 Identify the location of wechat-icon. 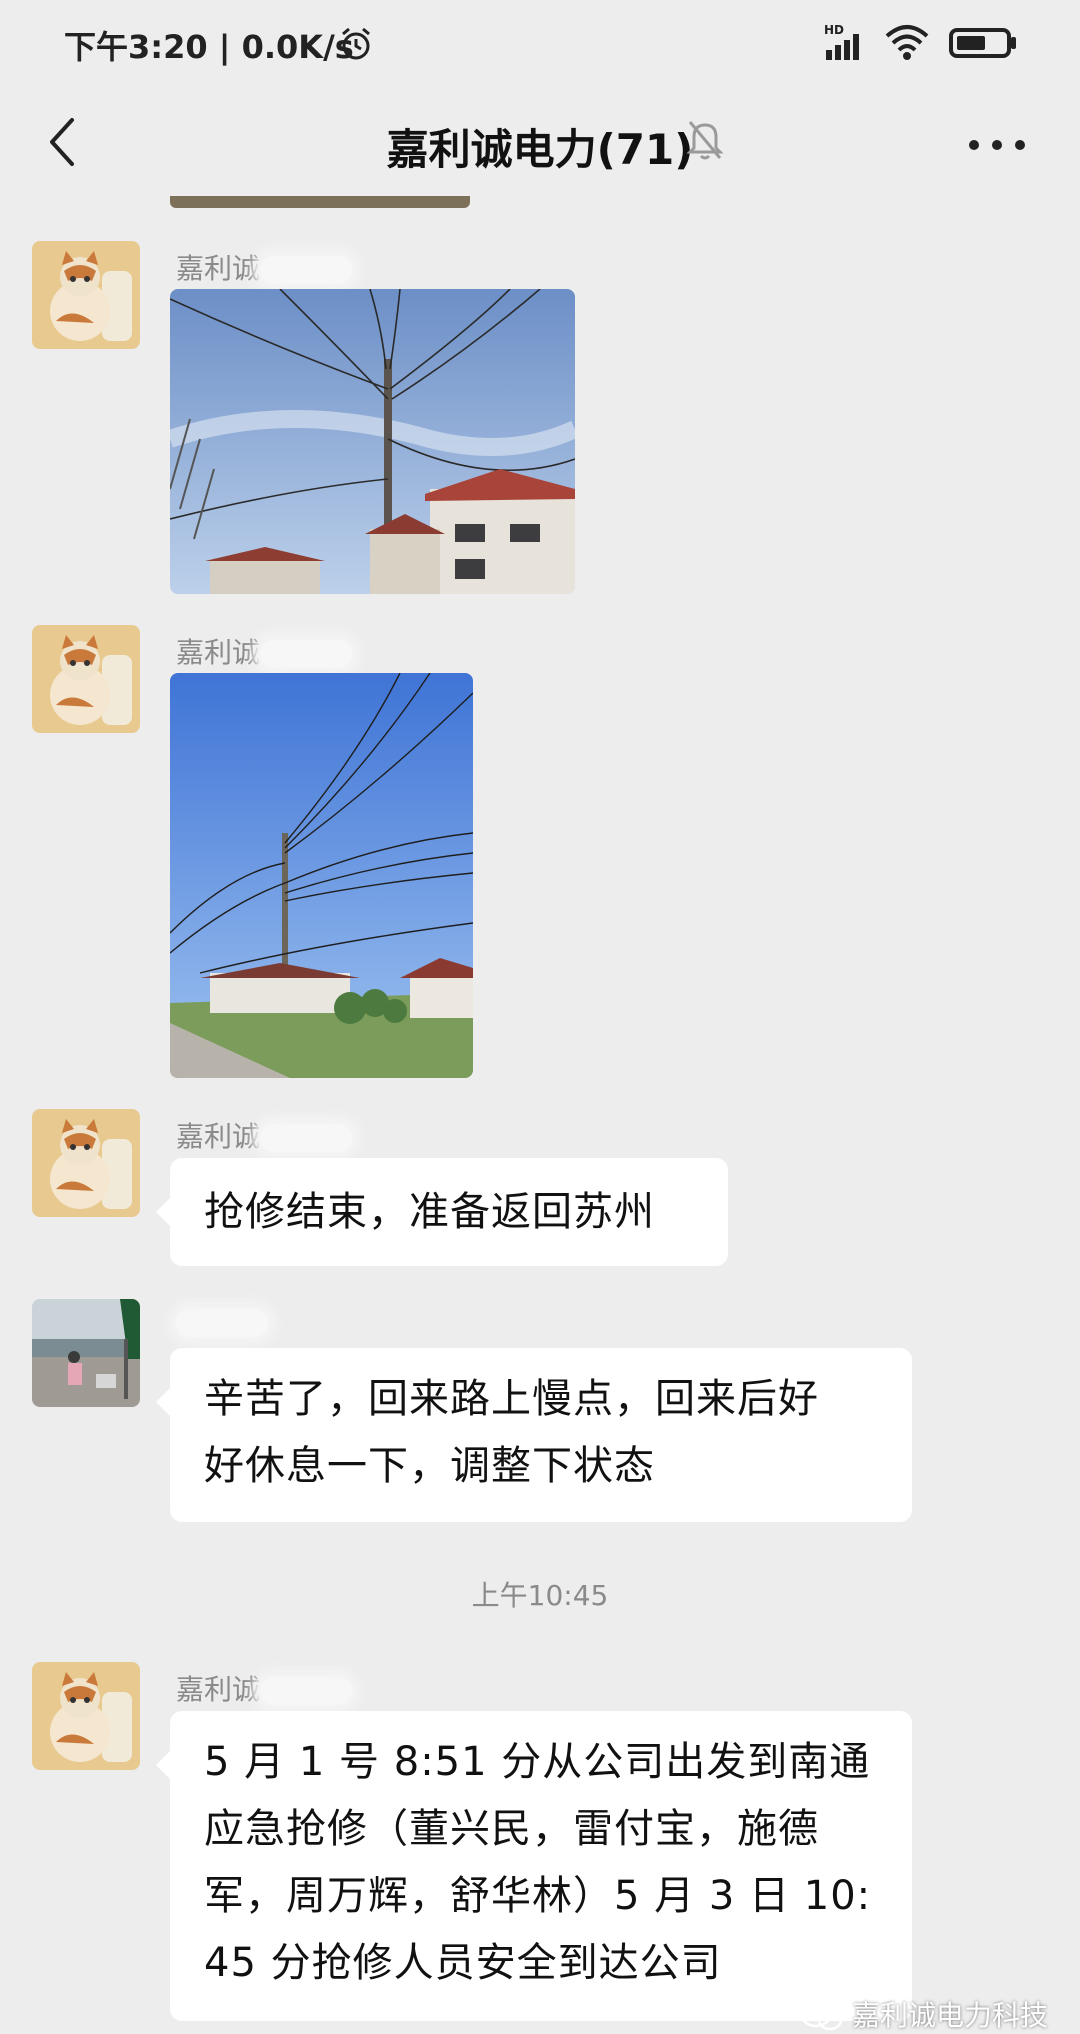
(821, 2016).